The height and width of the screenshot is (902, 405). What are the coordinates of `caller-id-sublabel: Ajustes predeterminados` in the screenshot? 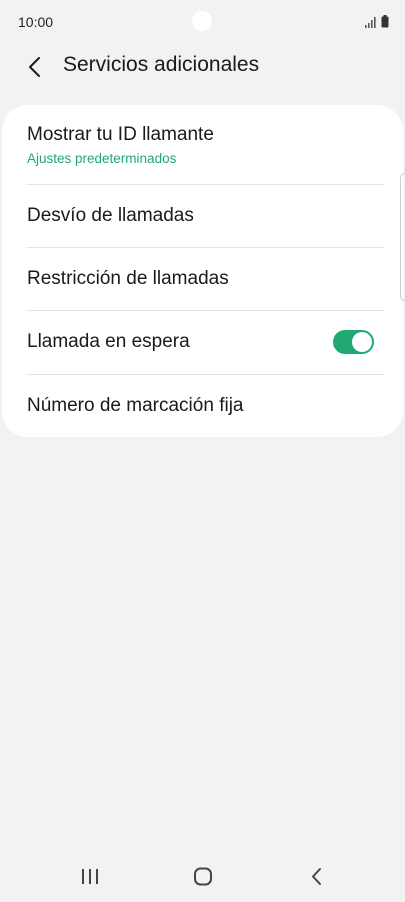 It's located at (102, 158).